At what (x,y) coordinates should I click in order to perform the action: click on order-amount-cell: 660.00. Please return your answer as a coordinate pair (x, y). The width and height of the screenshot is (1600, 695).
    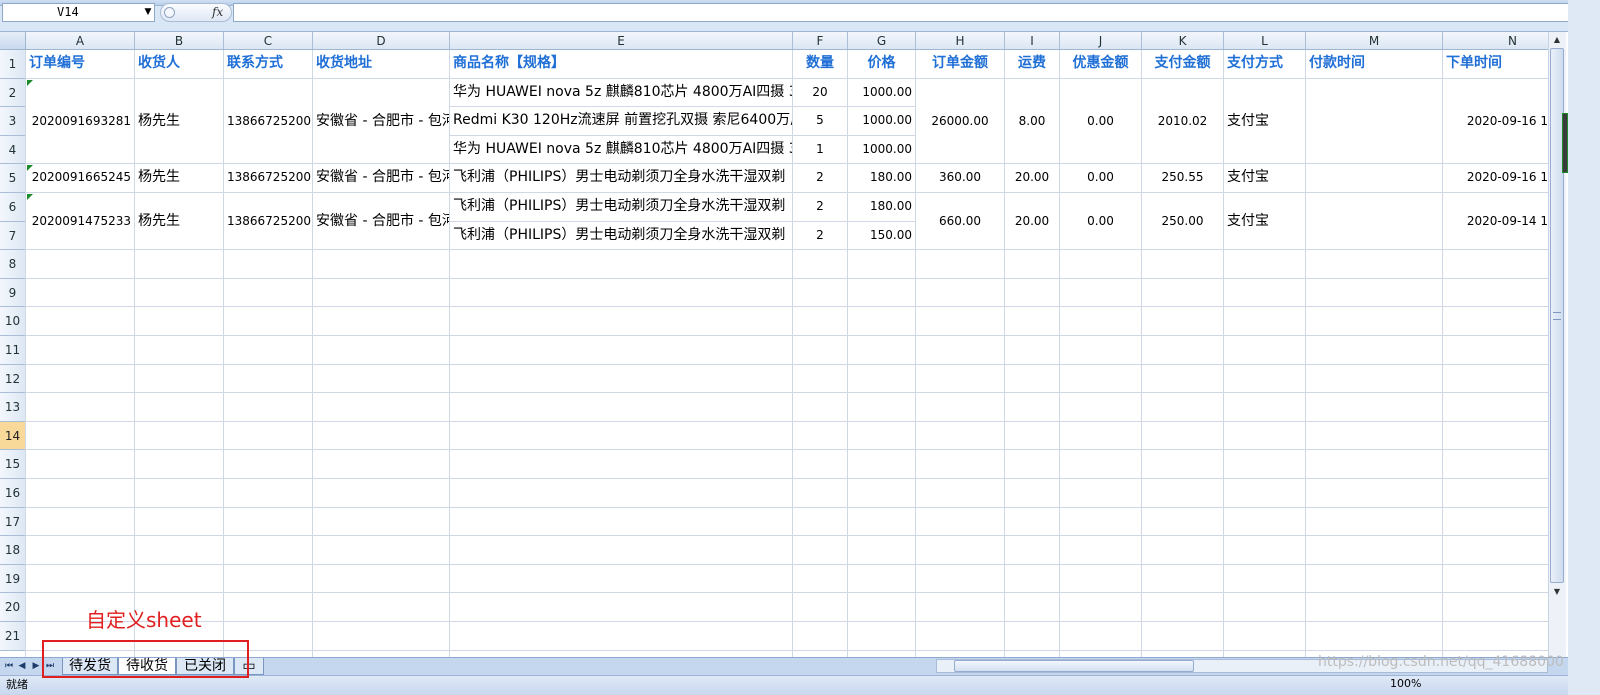
    Looking at the image, I should click on (960, 221).